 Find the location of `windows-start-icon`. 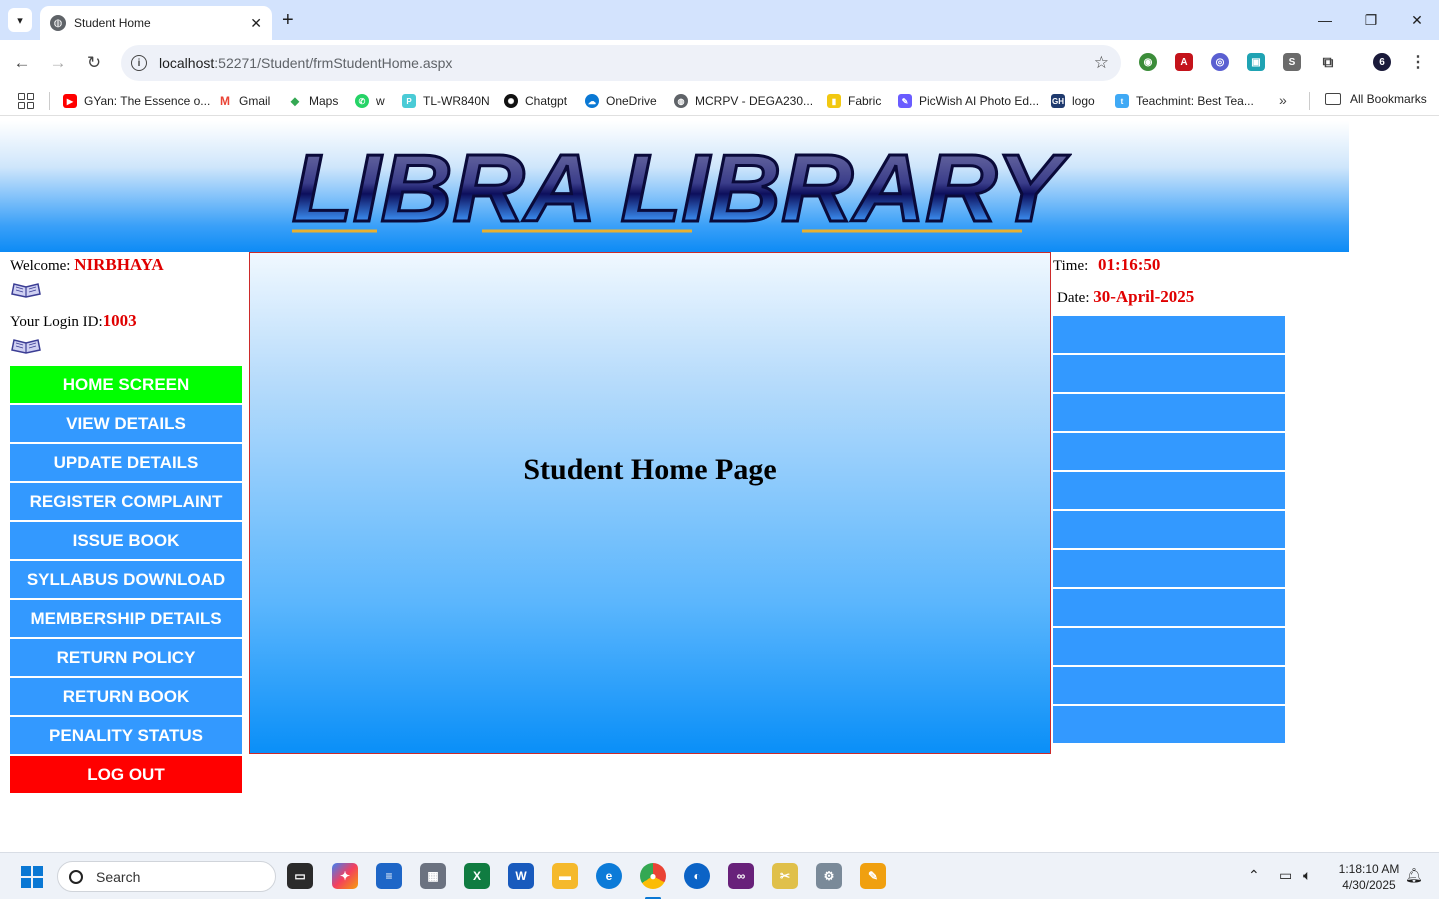

windows-start-icon is located at coordinates (32, 877).